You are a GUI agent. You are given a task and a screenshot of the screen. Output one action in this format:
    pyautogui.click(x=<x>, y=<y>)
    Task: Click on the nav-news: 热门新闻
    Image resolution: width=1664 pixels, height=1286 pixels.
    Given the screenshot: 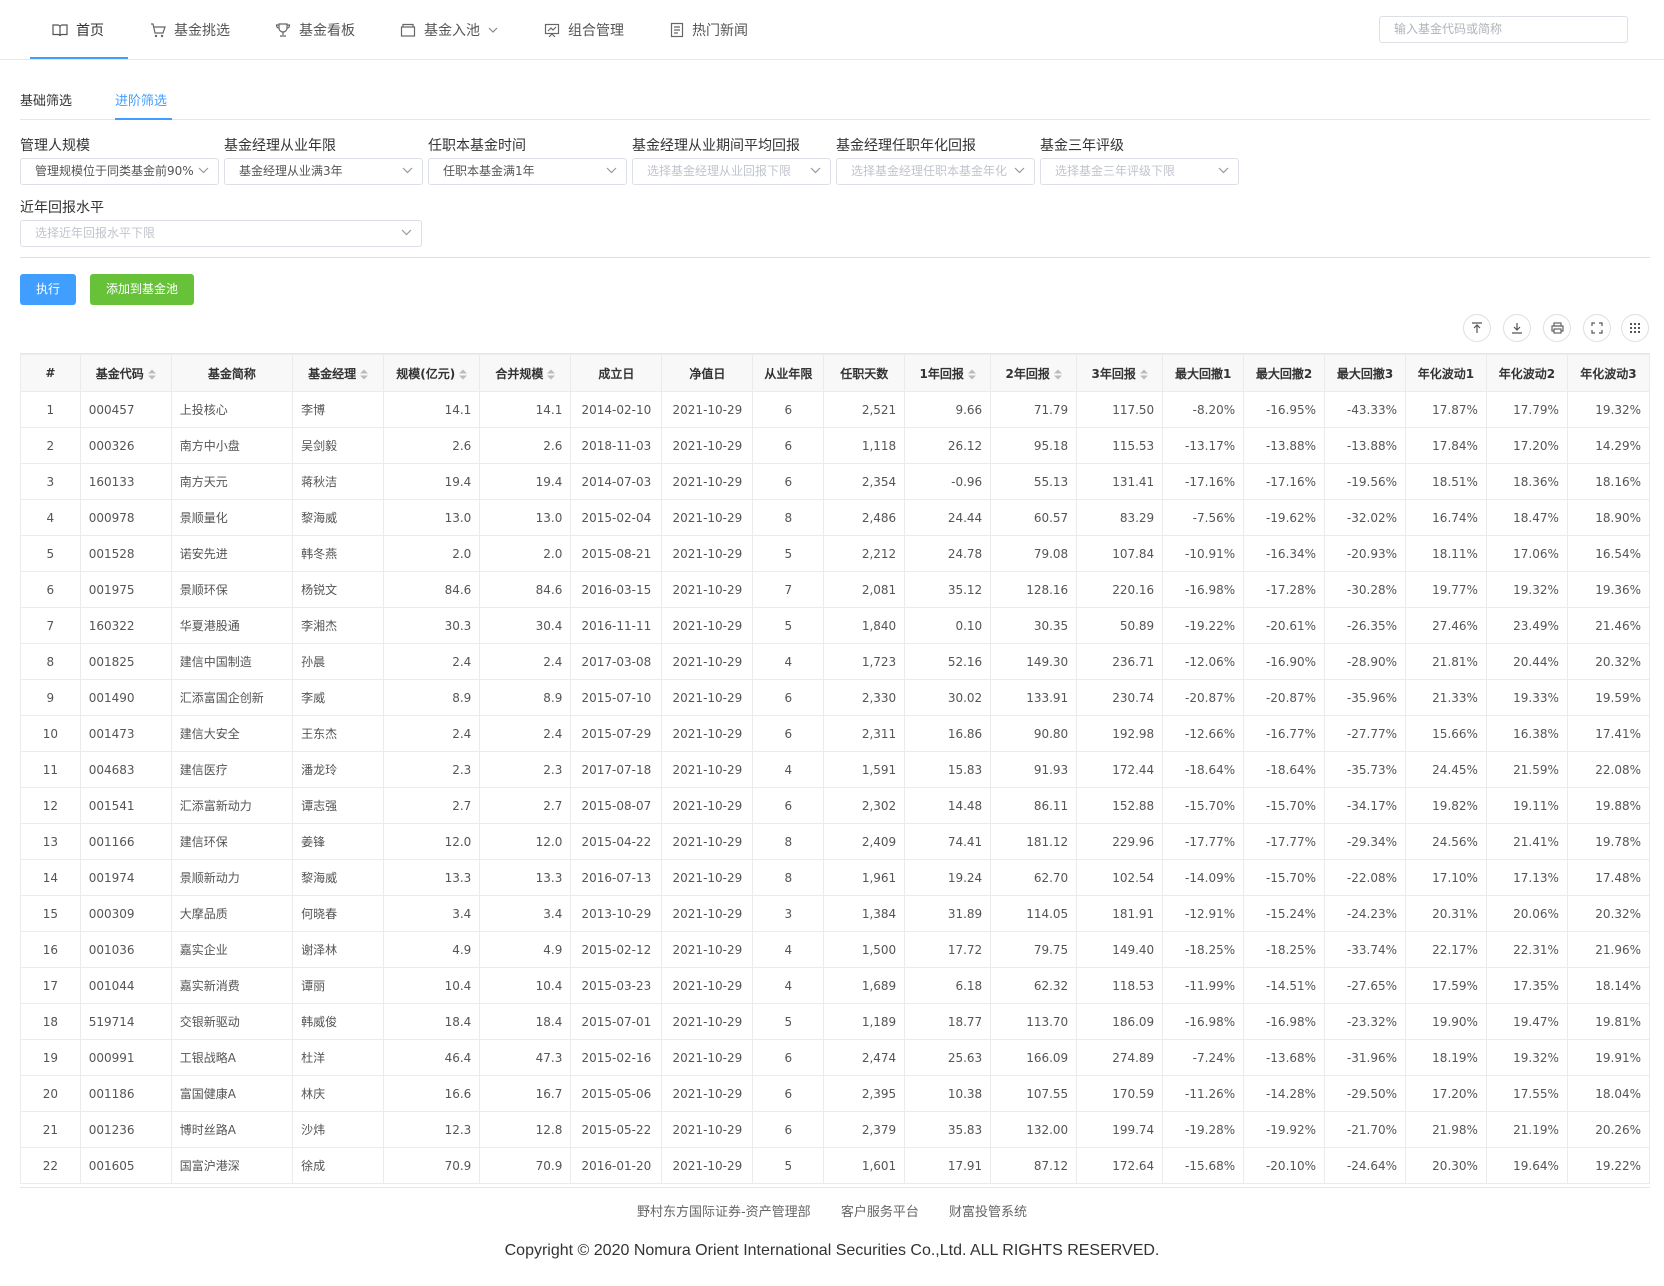 What is the action you would take?
    pyautogui.click(x=709, y=30)
    